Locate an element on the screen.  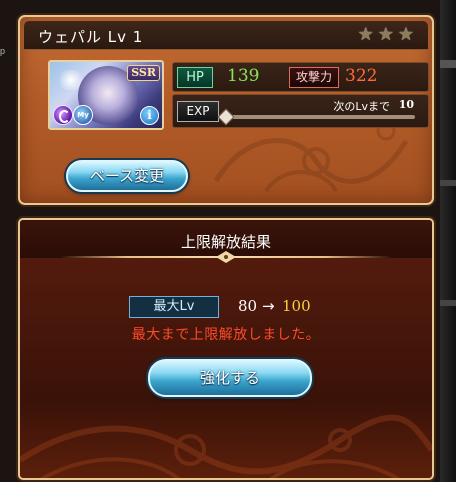
left-edge-letter: p is located at coordinates (3, 51).